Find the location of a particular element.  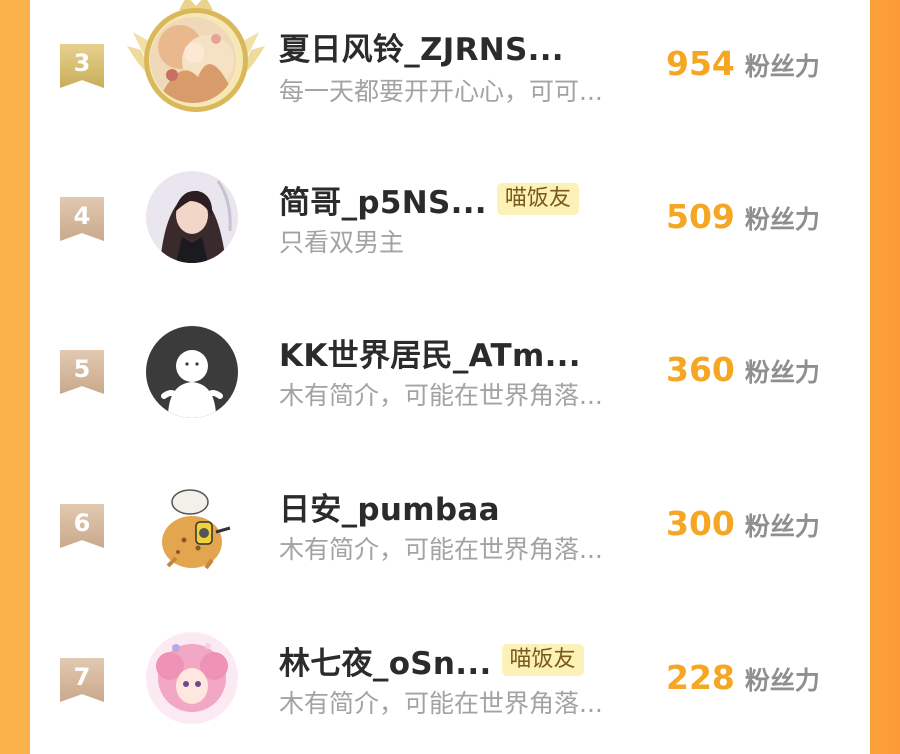

score-value: 360 is located at coordinates (700, 369).